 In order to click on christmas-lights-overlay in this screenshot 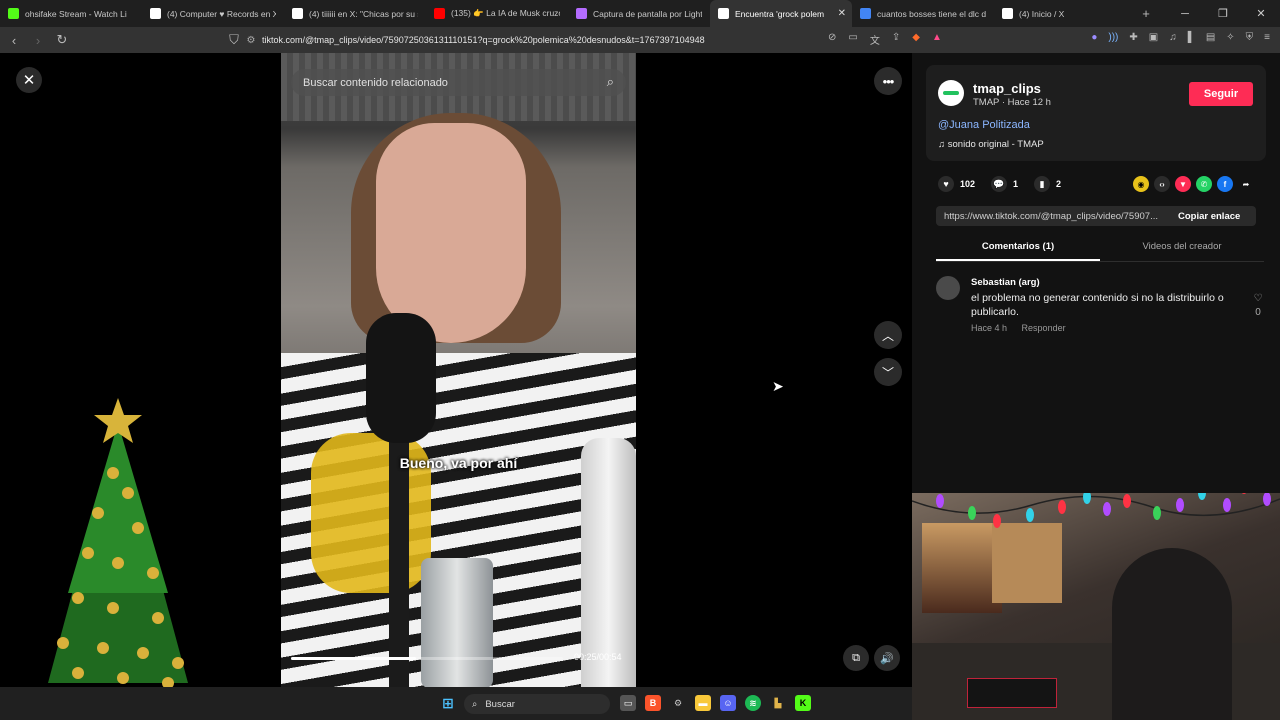, I will do `click(1096, 510)`.